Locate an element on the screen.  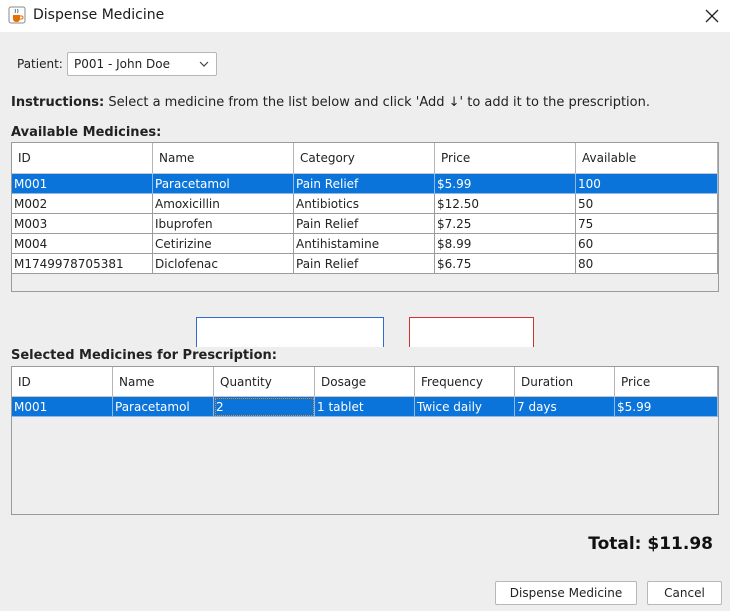
instructions-label: Instructions: is located at coordinates (58, 102).